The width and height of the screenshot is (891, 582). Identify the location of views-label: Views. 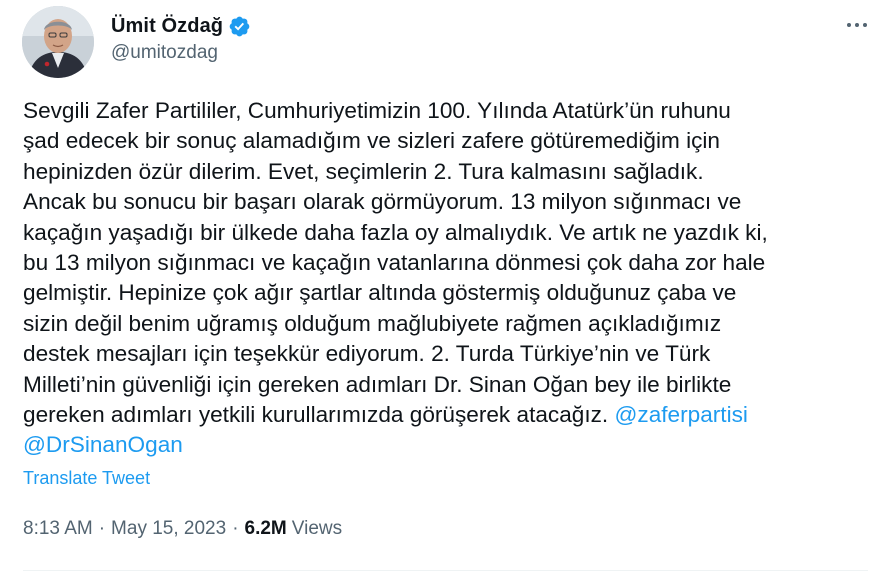
(317, 529).